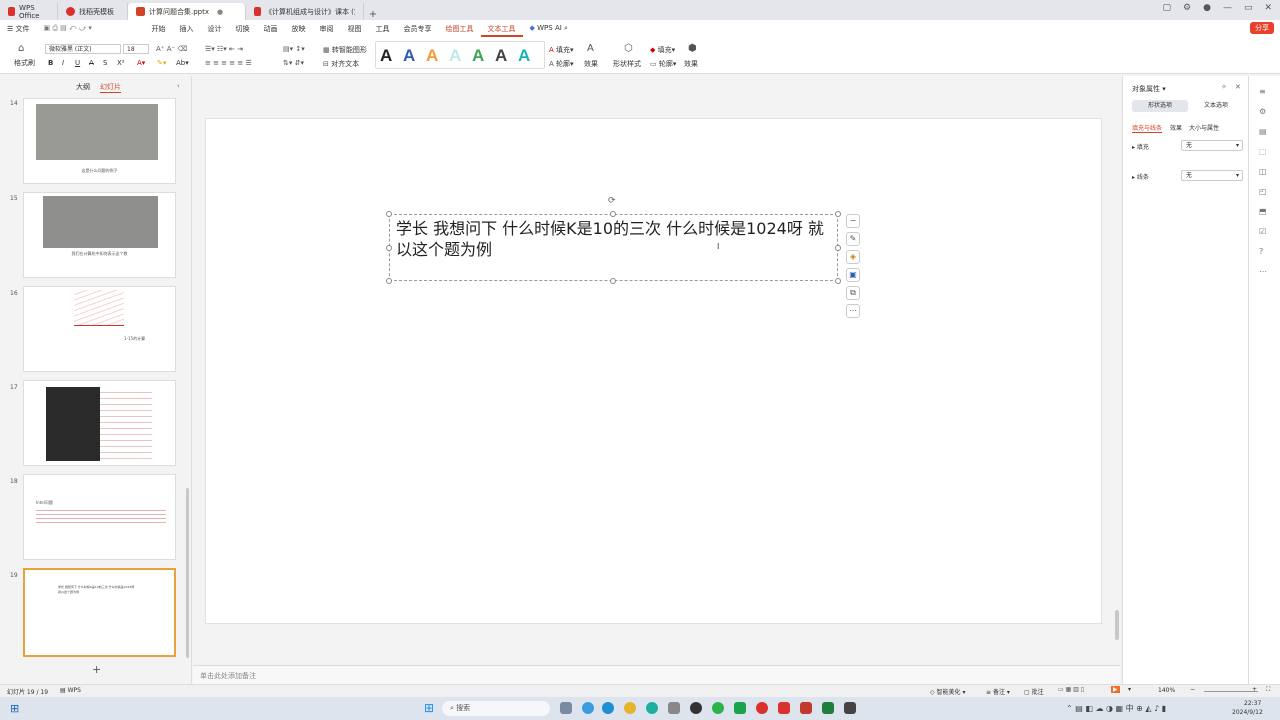  Describe the element at coordinates (293, 63) in the screenshot. I see `text-direction-icons: ⇅▾ ⇵▾` at that location.